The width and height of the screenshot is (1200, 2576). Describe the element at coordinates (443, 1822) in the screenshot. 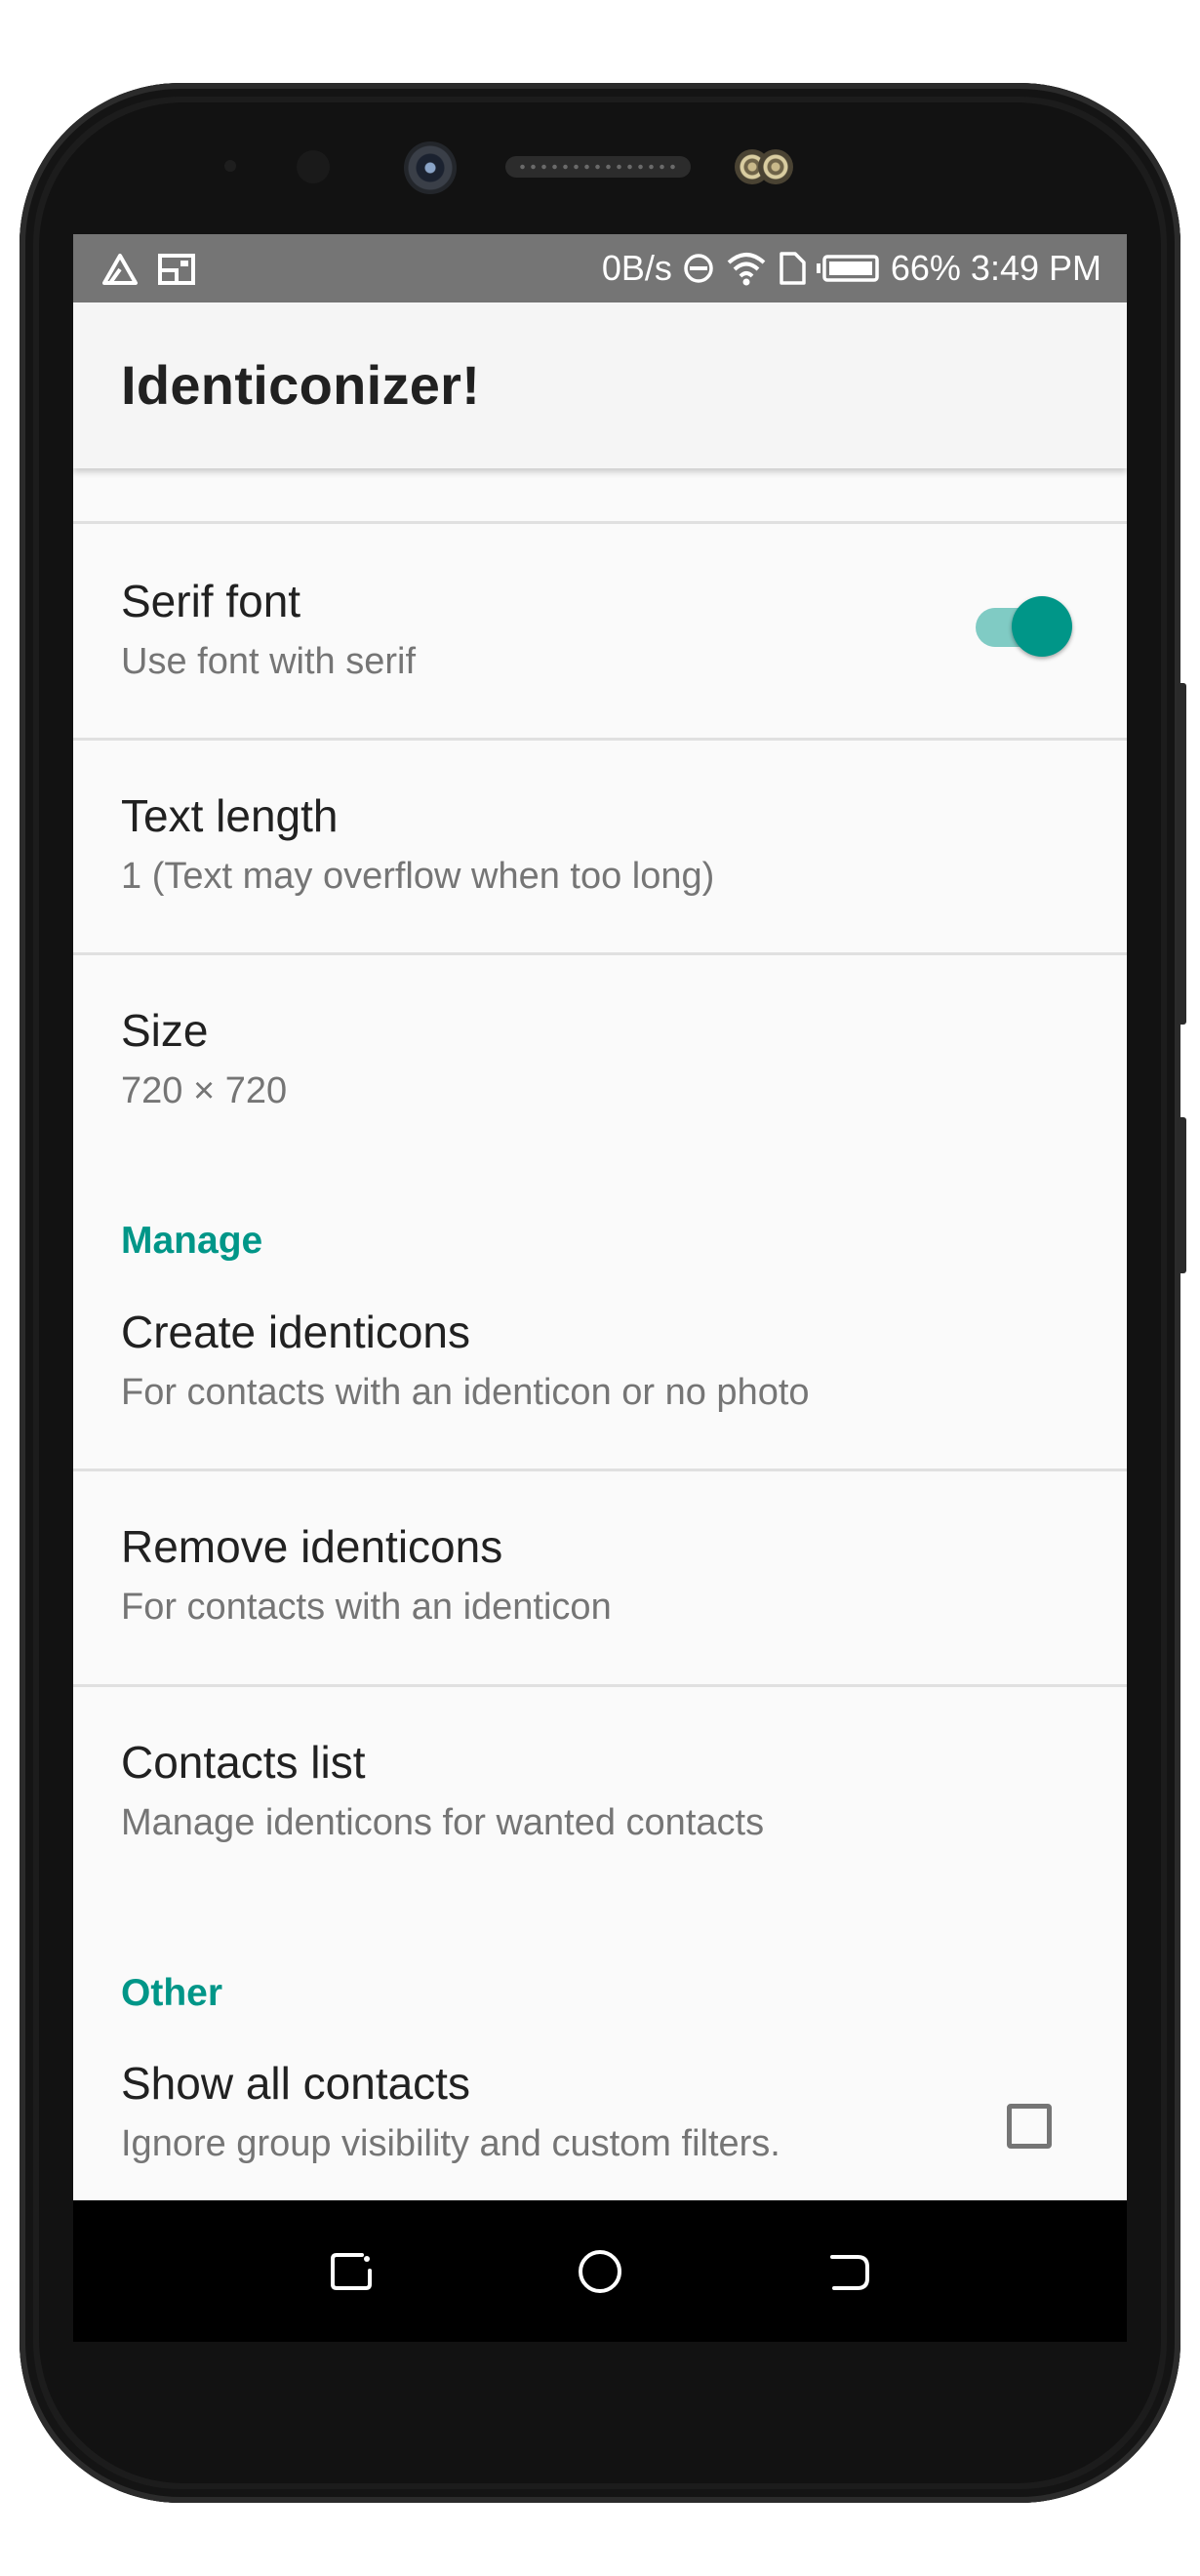

I see `pref-summary: Manage identicons for wanted contacts` at that location.